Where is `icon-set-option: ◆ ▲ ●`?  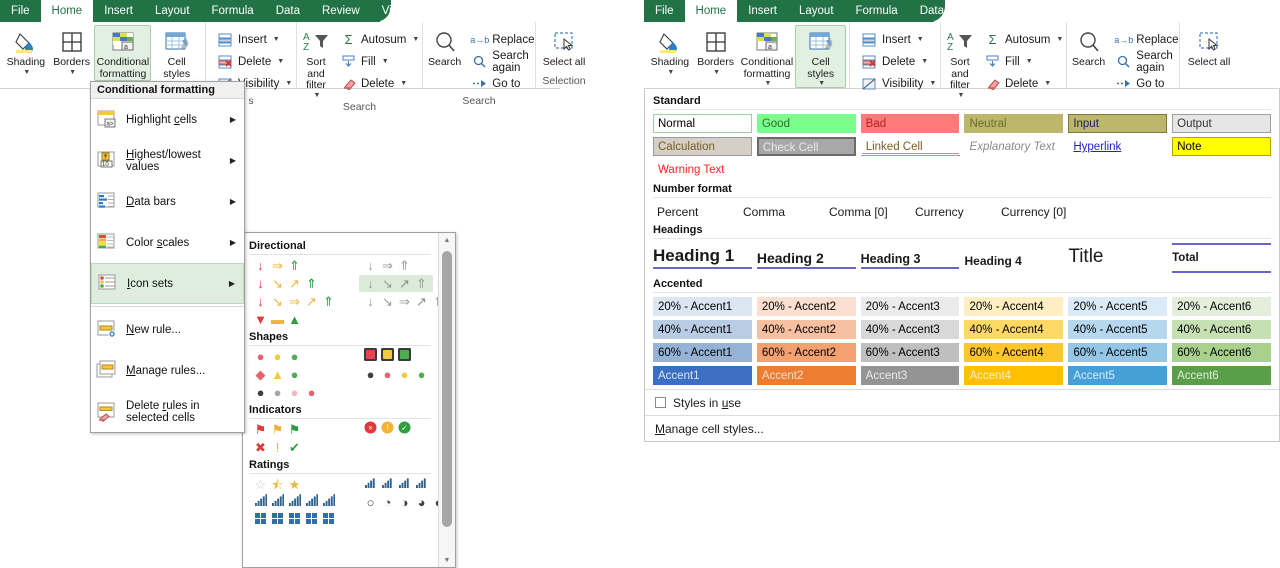
icon-set-option: ◆ ▲ ● is located at coordinates (304, 374).